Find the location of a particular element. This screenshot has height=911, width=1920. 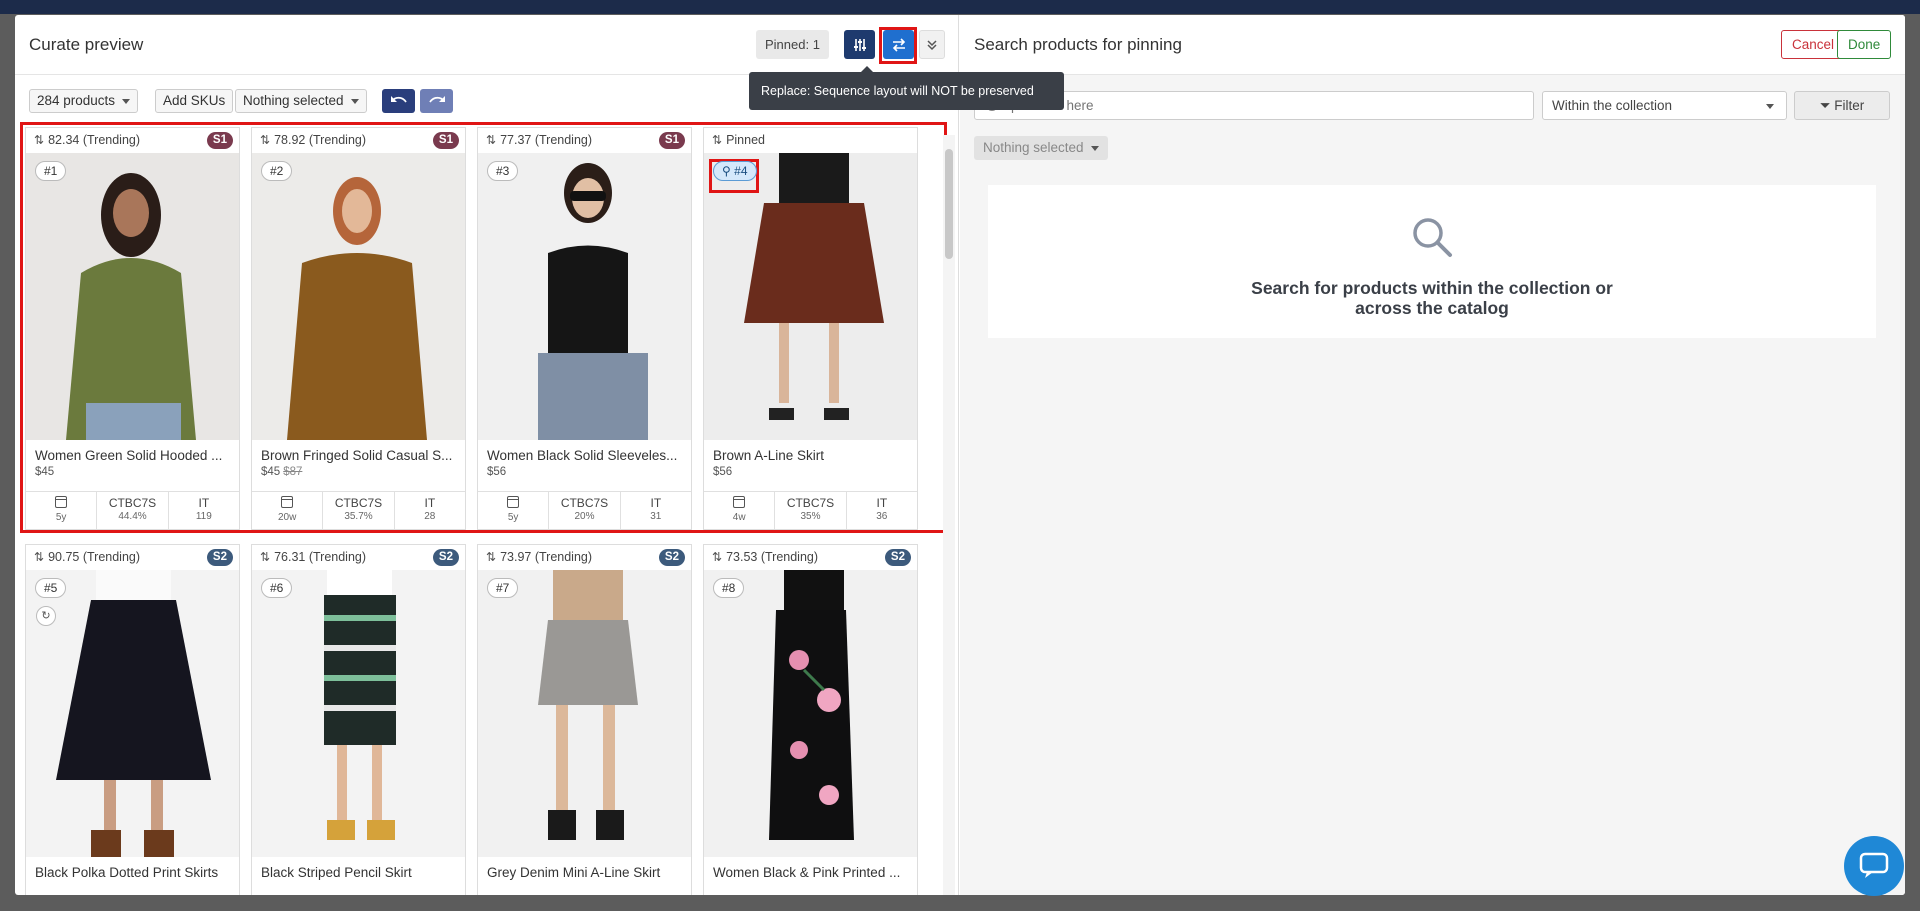

product-image: #8 is located at coordinates (810, 713).